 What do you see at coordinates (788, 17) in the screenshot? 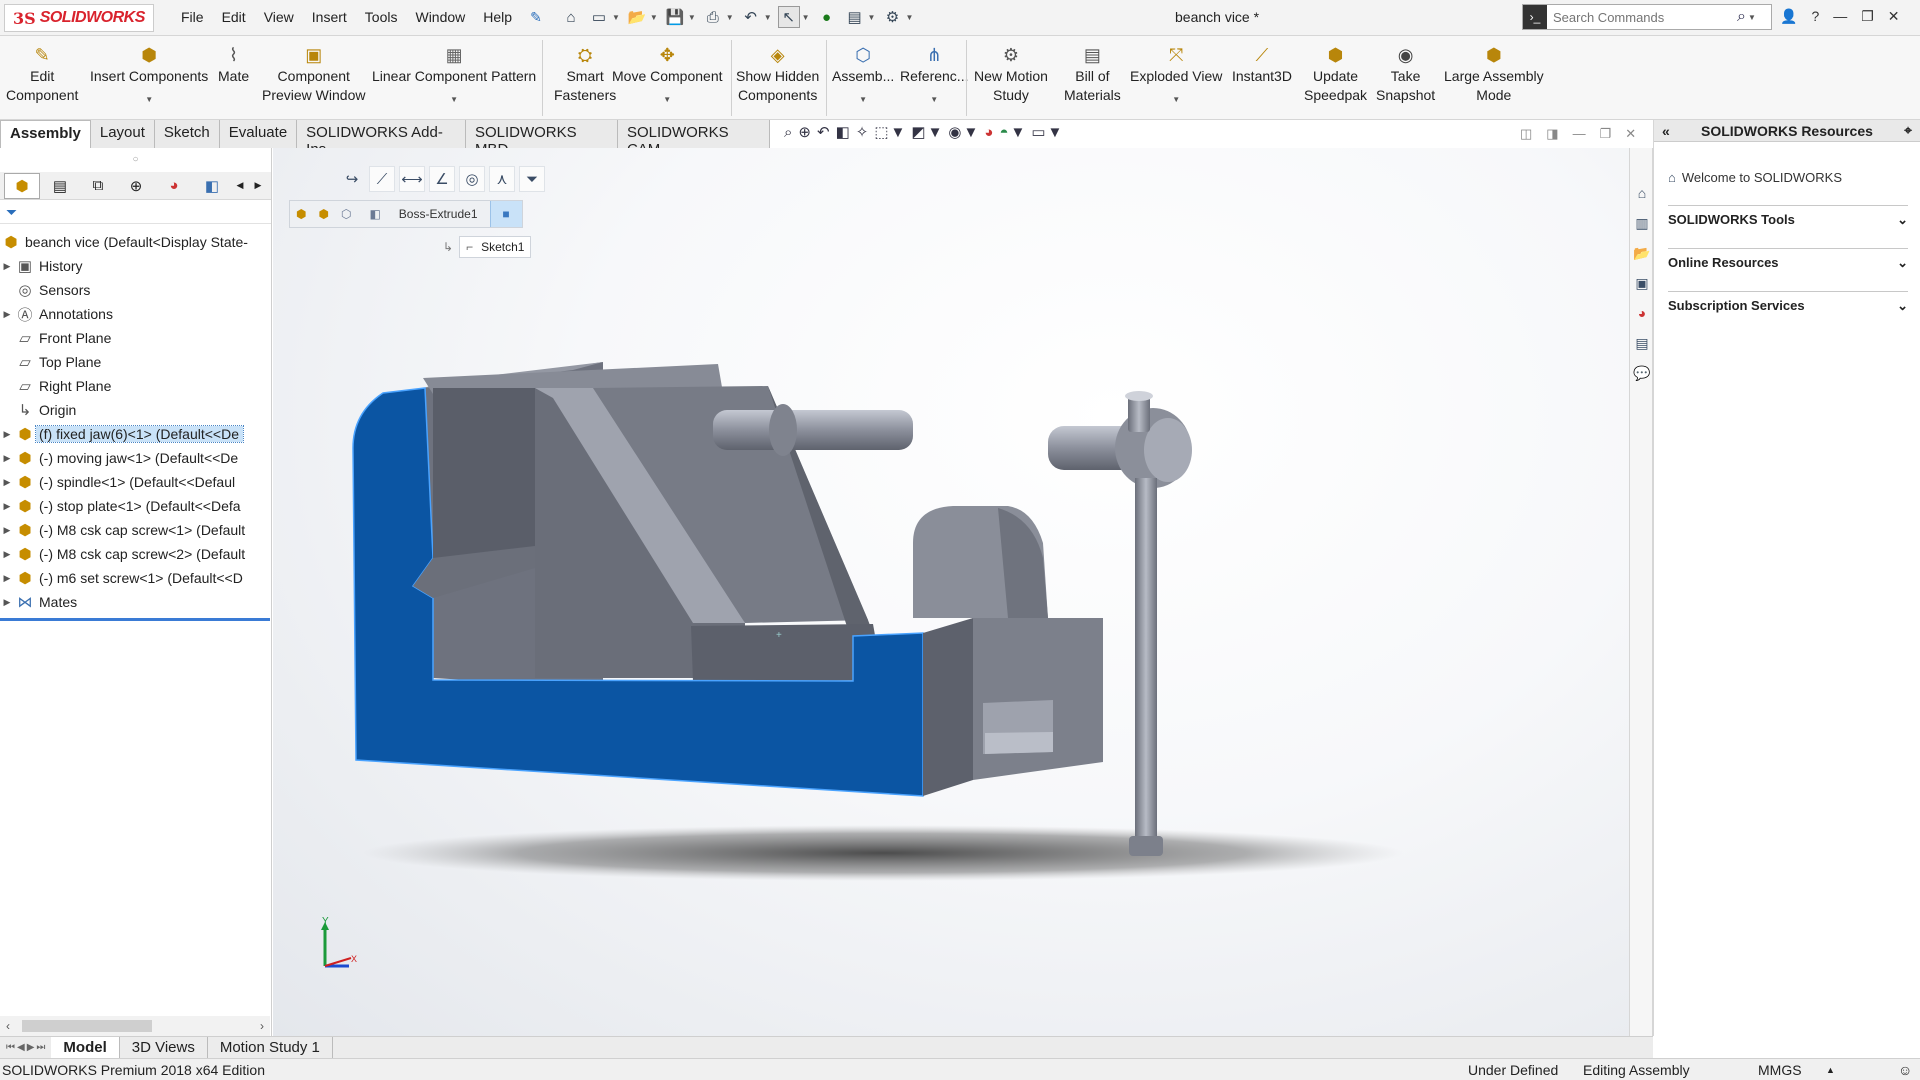
I see `select-cursor-icon: ↖` at bounding box center [788, 17].